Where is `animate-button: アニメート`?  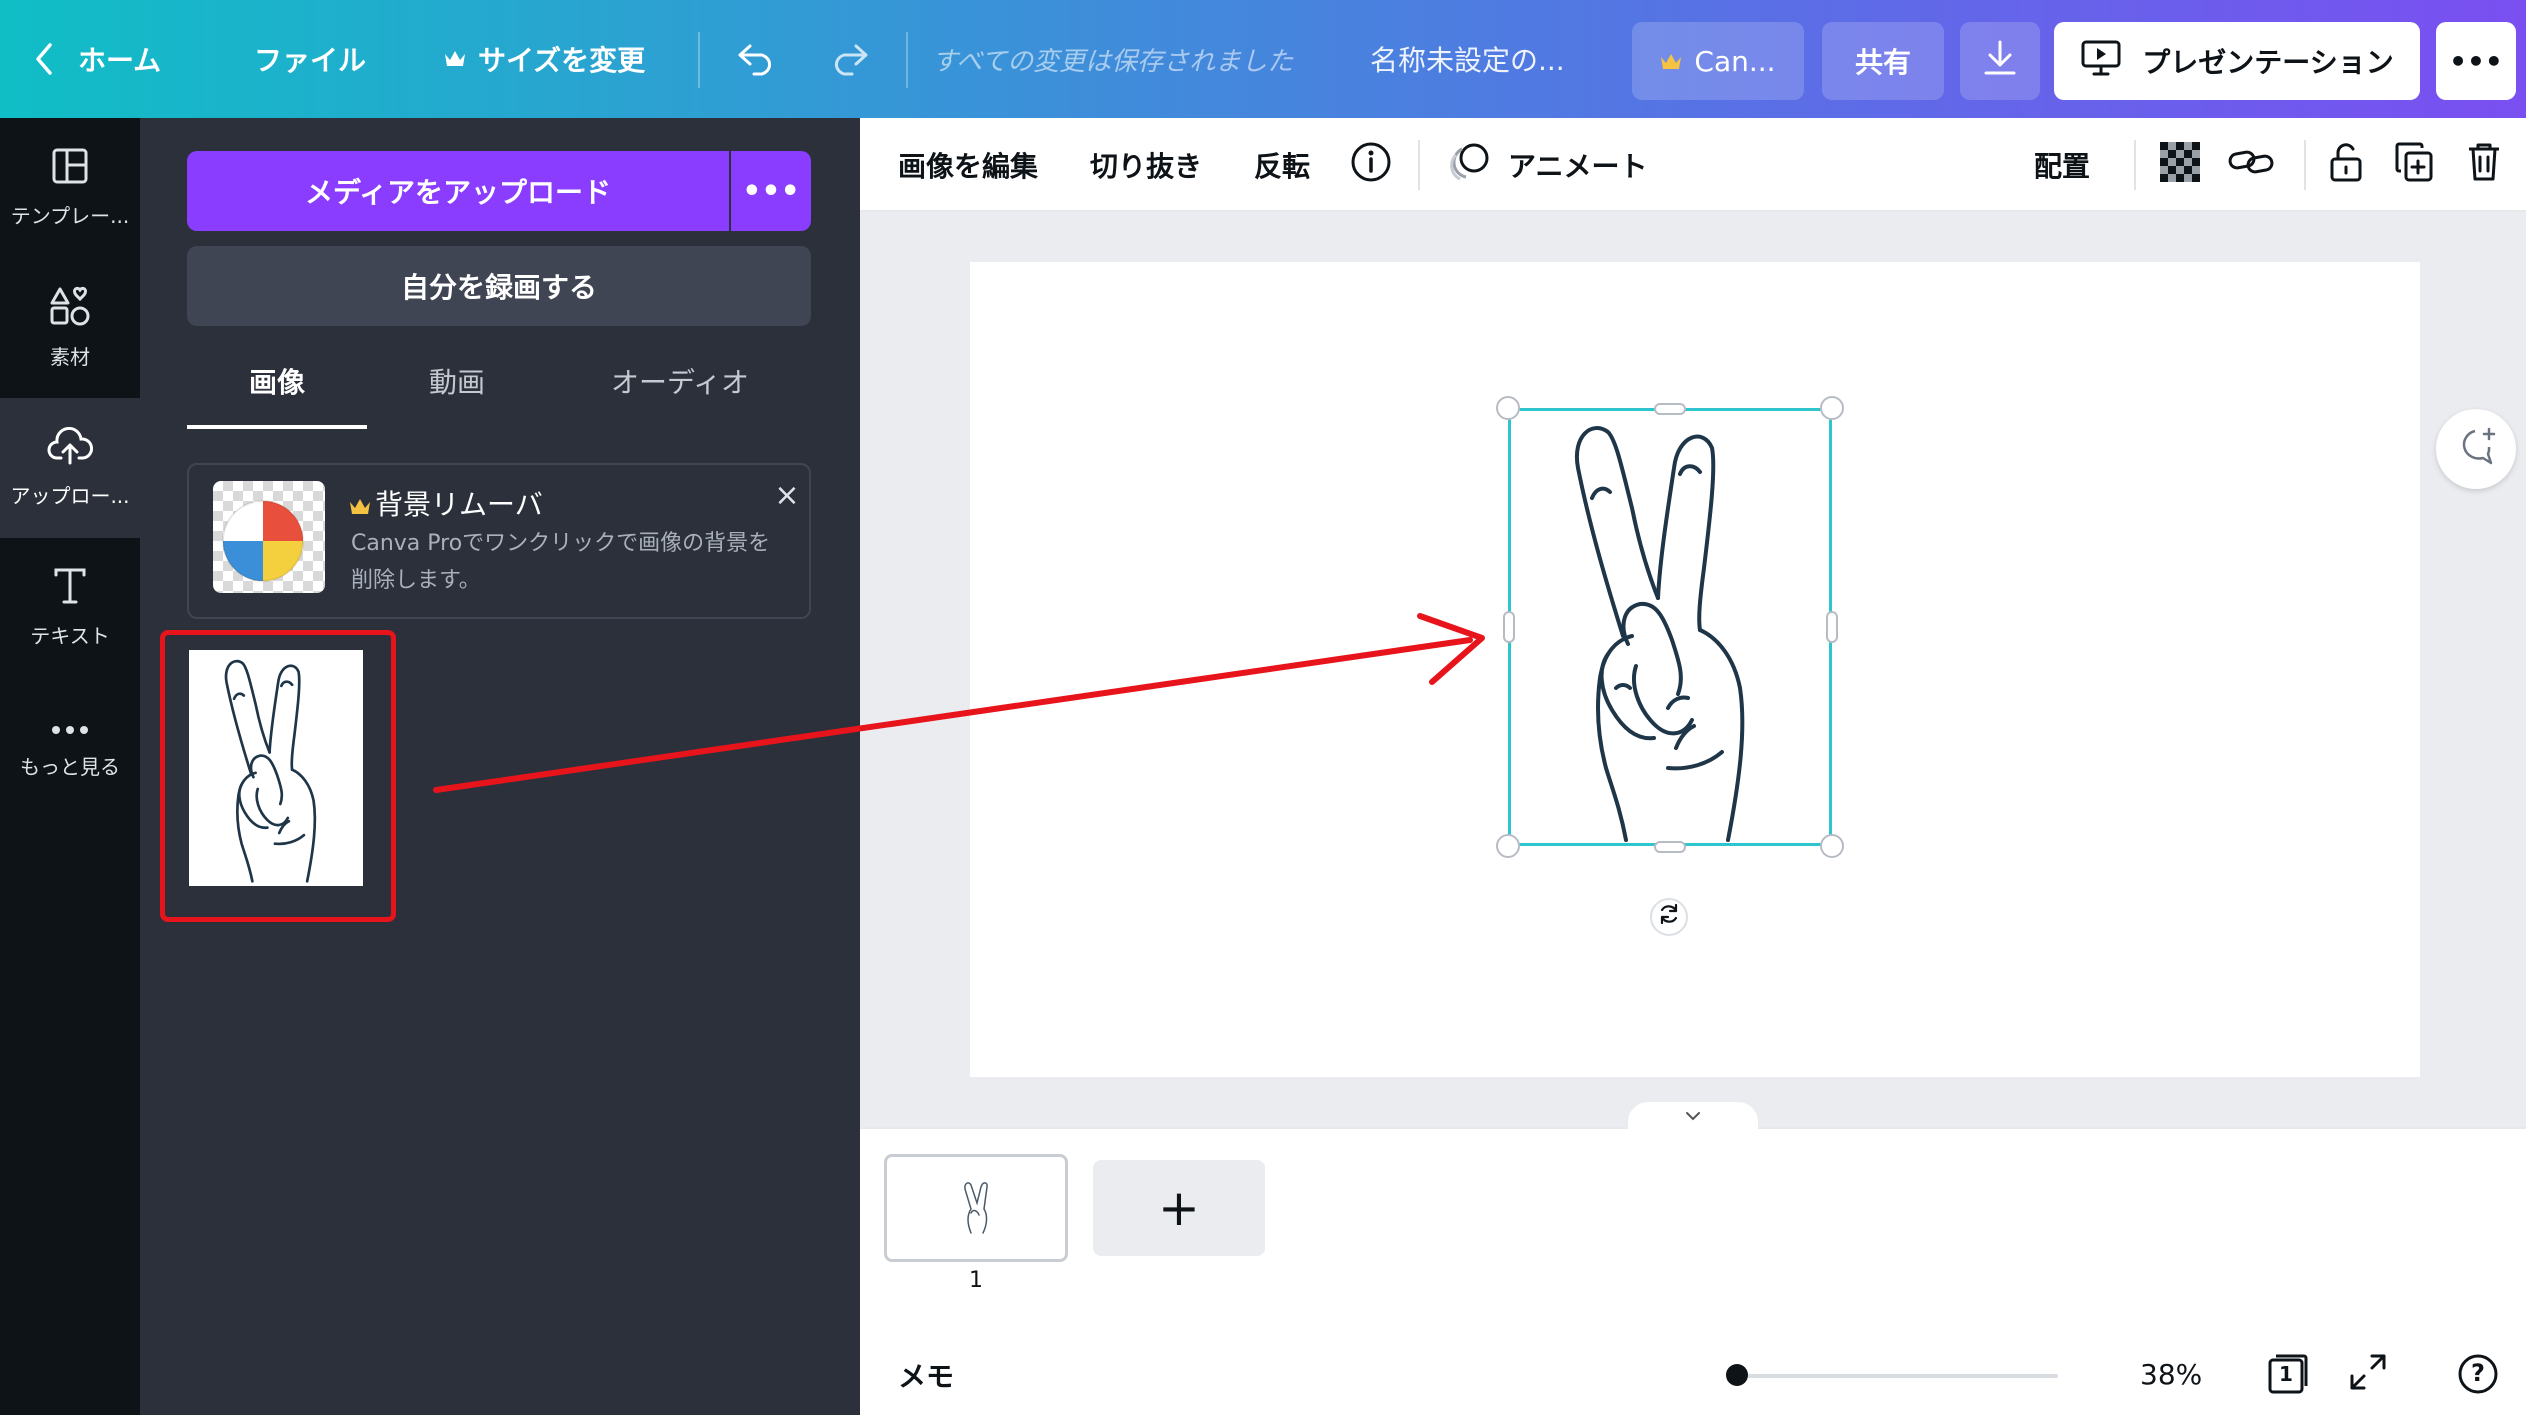 animate-button: アニメート is located at coordinates (1547, 165).